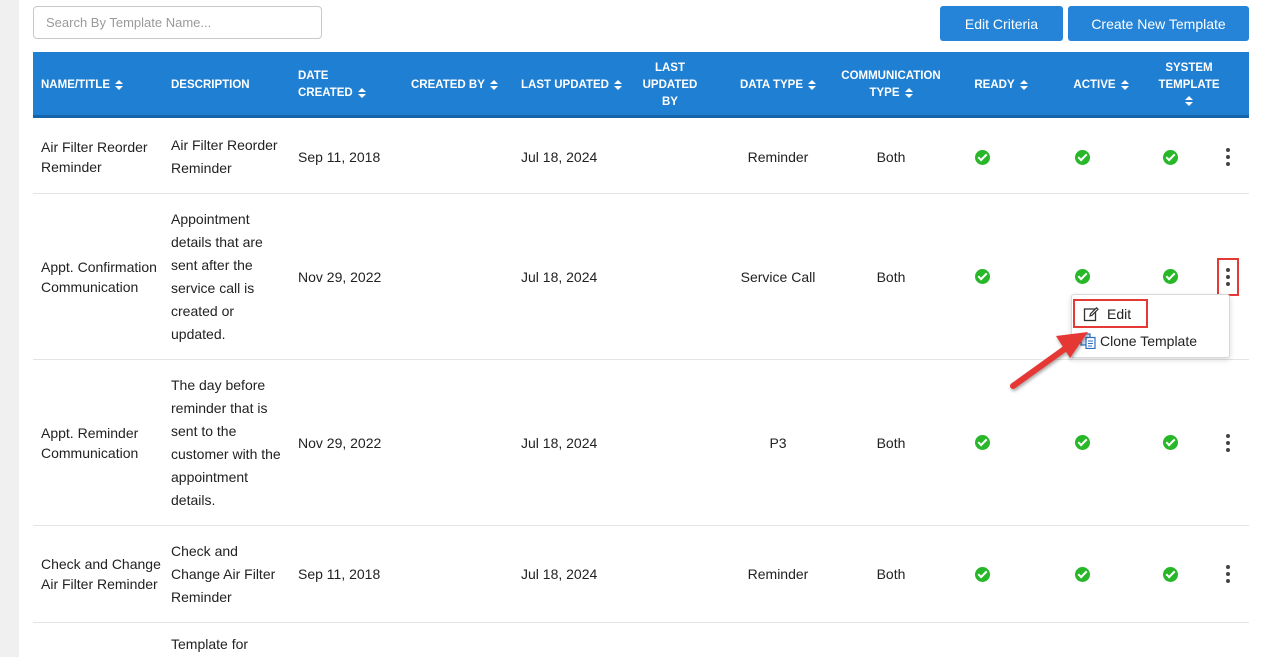  I want to click on column-header-last-updated-by: LAST UPDATED BY, so click(670, 85).